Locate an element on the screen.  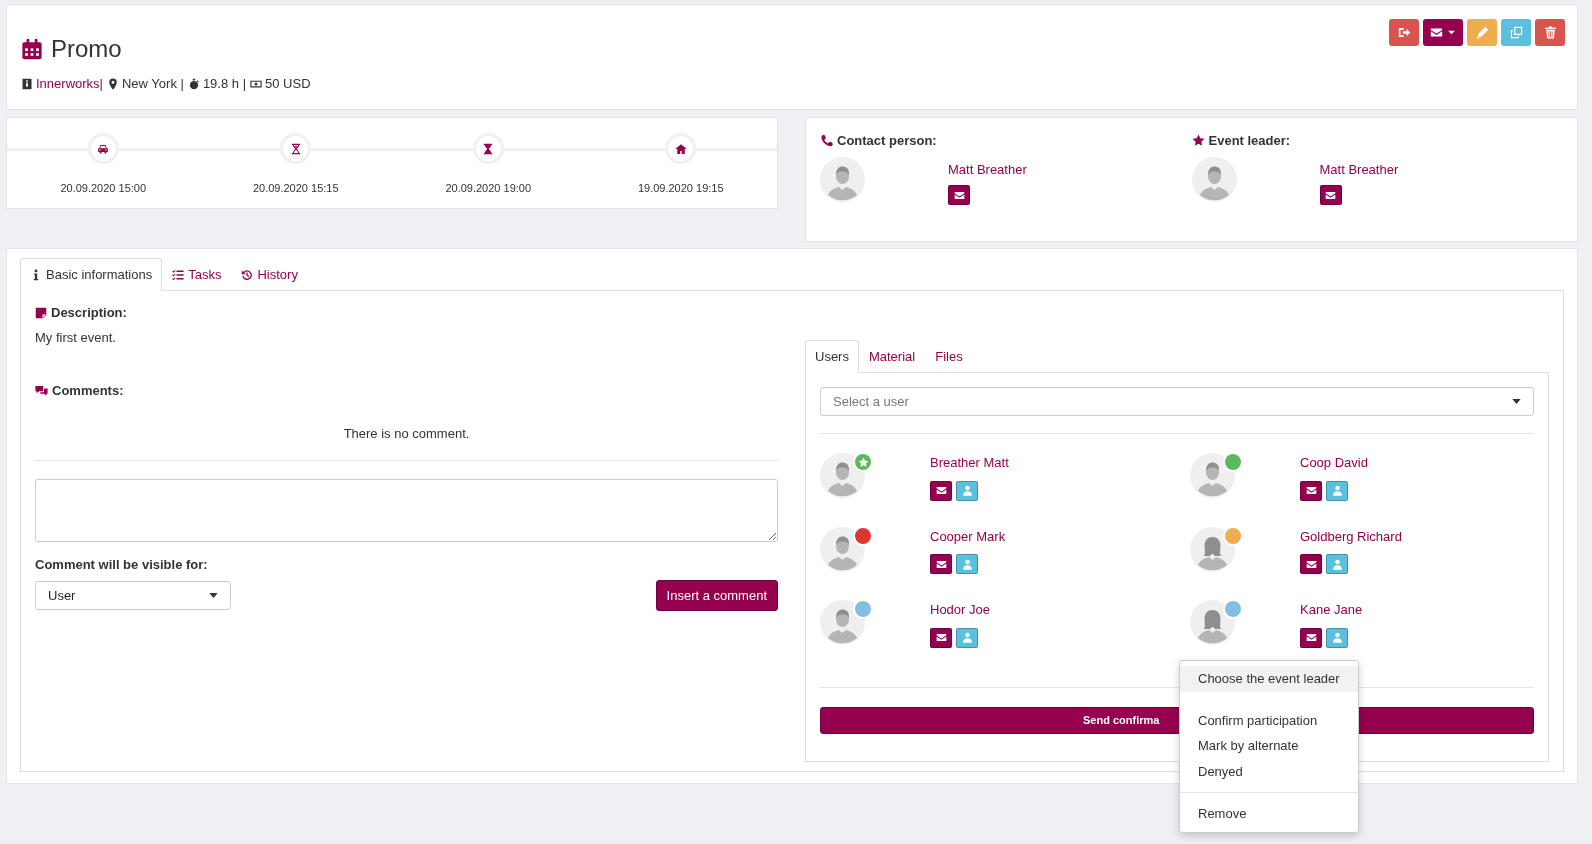
comment-field is located at coordinates (406, 510).